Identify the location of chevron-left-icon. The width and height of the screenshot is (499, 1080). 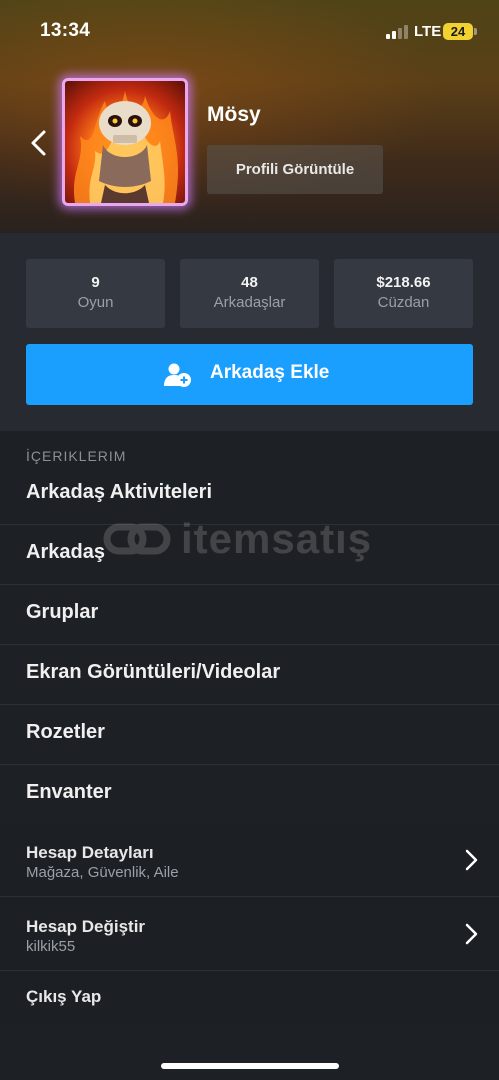
(38, 143).